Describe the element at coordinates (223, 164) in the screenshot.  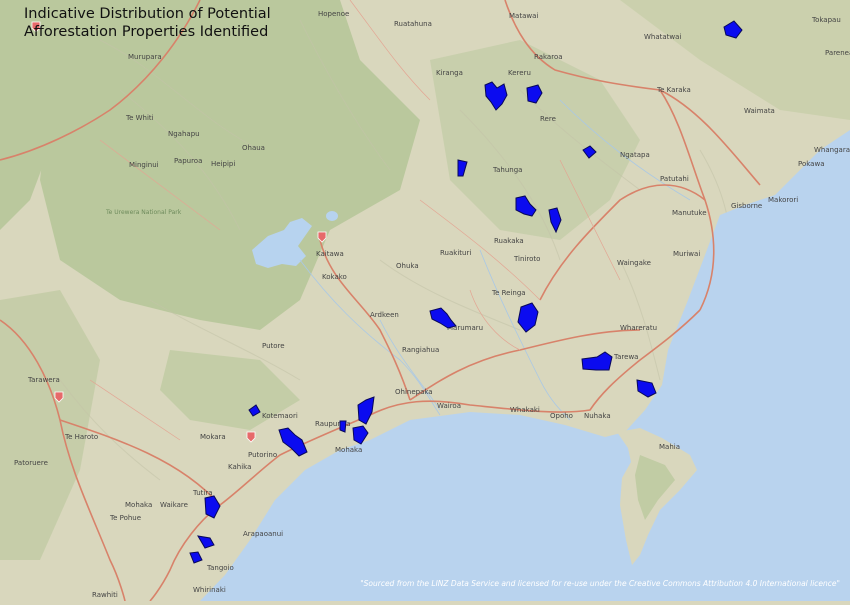
I see `place-label: Heipipi` at that location.